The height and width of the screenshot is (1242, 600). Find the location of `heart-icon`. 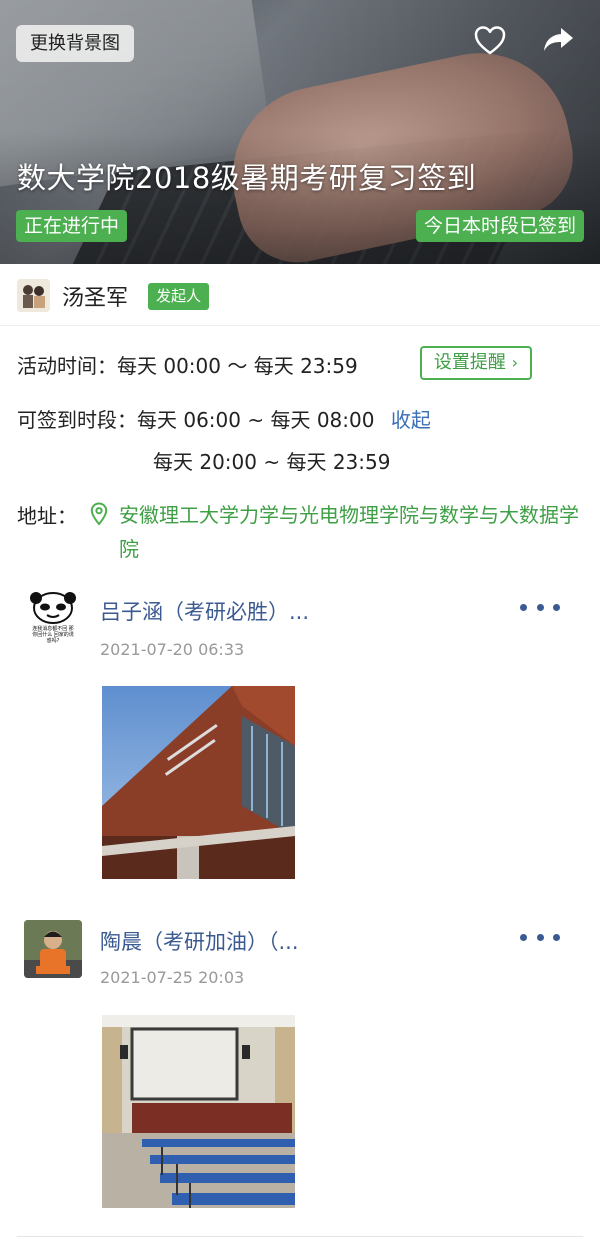

heart-icon is located at coordinates (490, 40).